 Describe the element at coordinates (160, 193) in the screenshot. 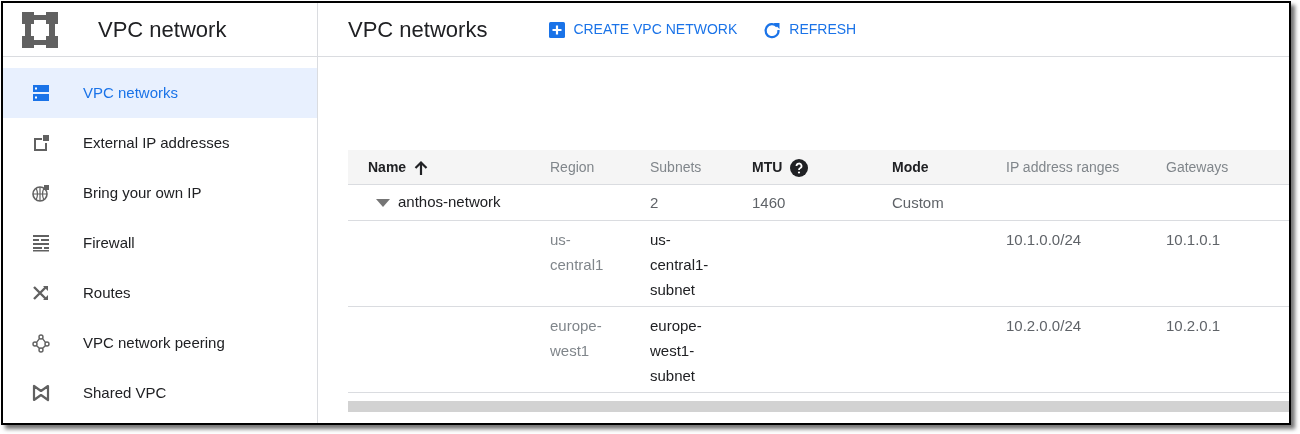

I see `sidebar-item: Bring your own IP` at that location.